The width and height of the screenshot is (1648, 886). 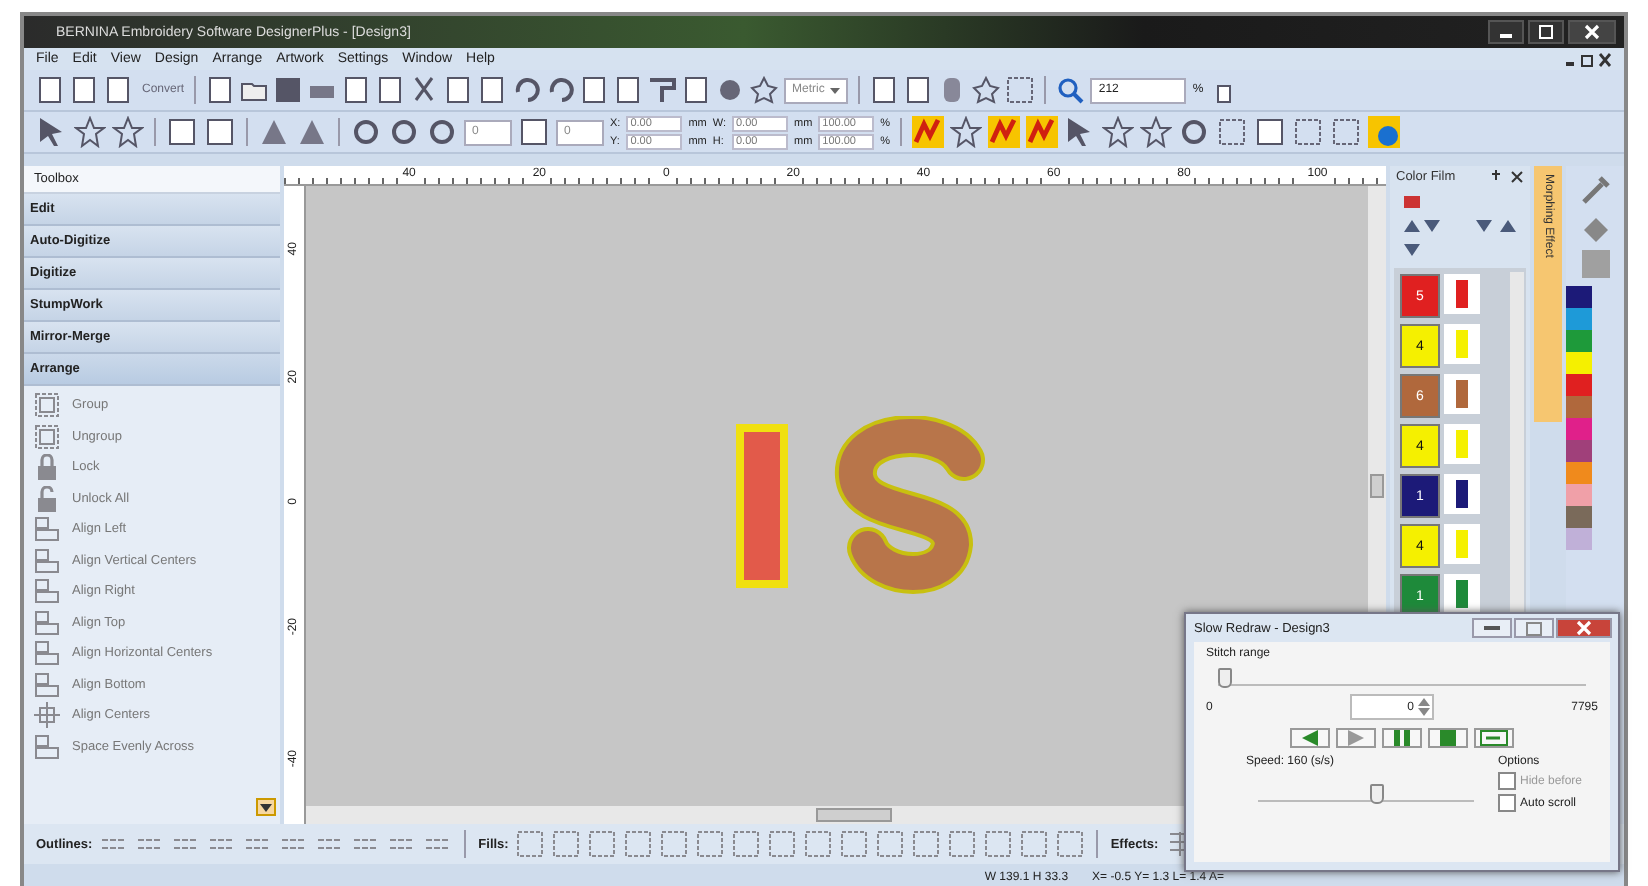 I want to click on redo-icon, so click(x=560, y=90).